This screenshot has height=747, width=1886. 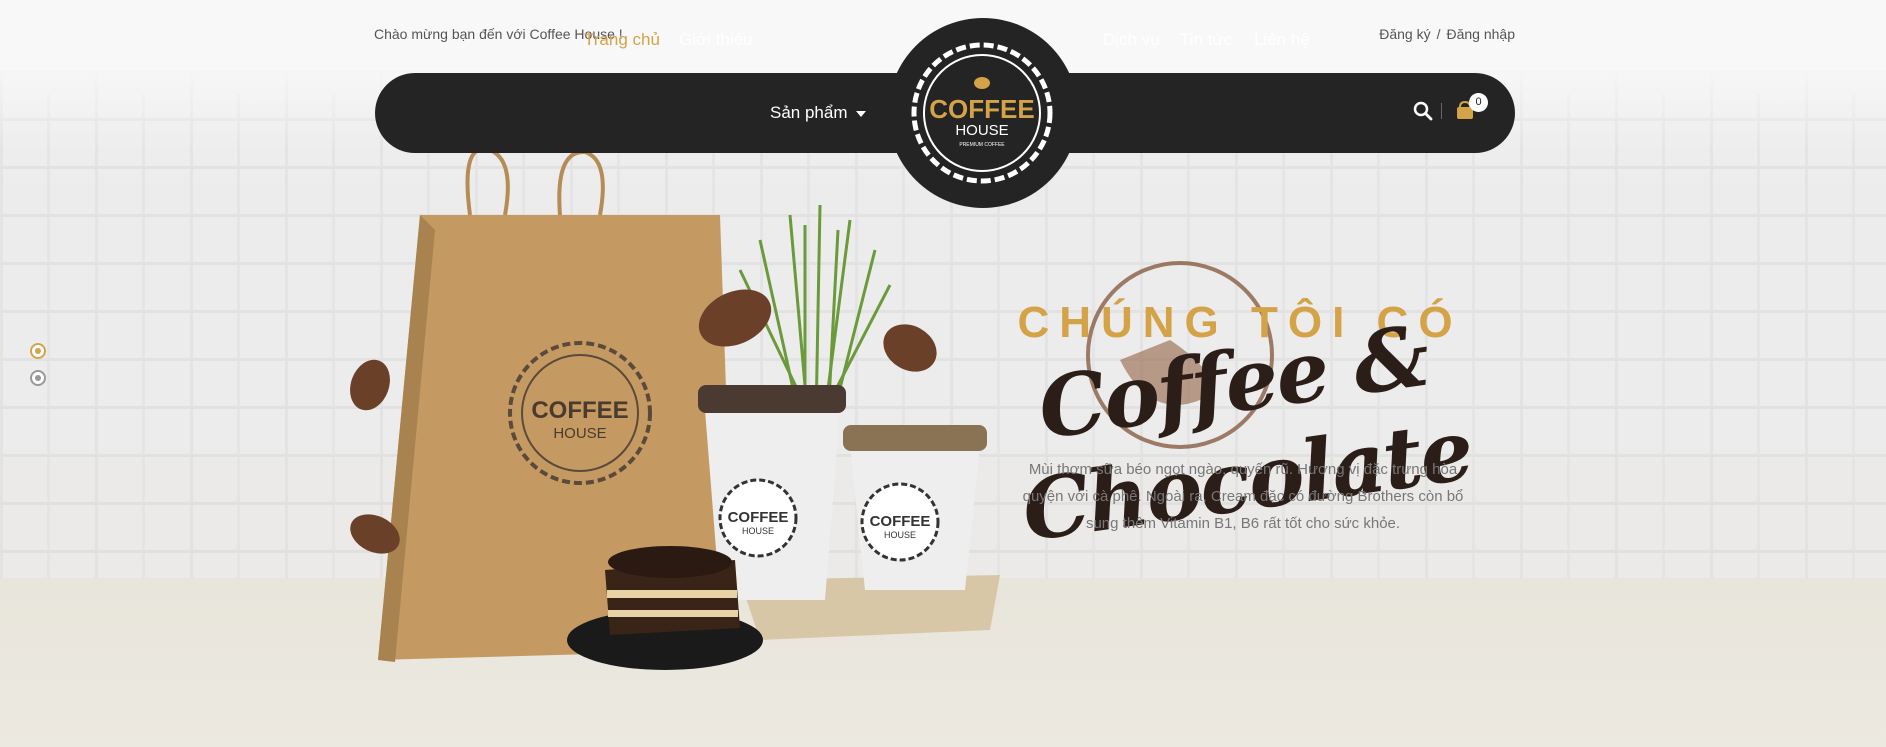 What do you see at coordinates (622, 40) in the screenshot?
I see `nav-home: Trang chủ` at bounding box center [622, 40].